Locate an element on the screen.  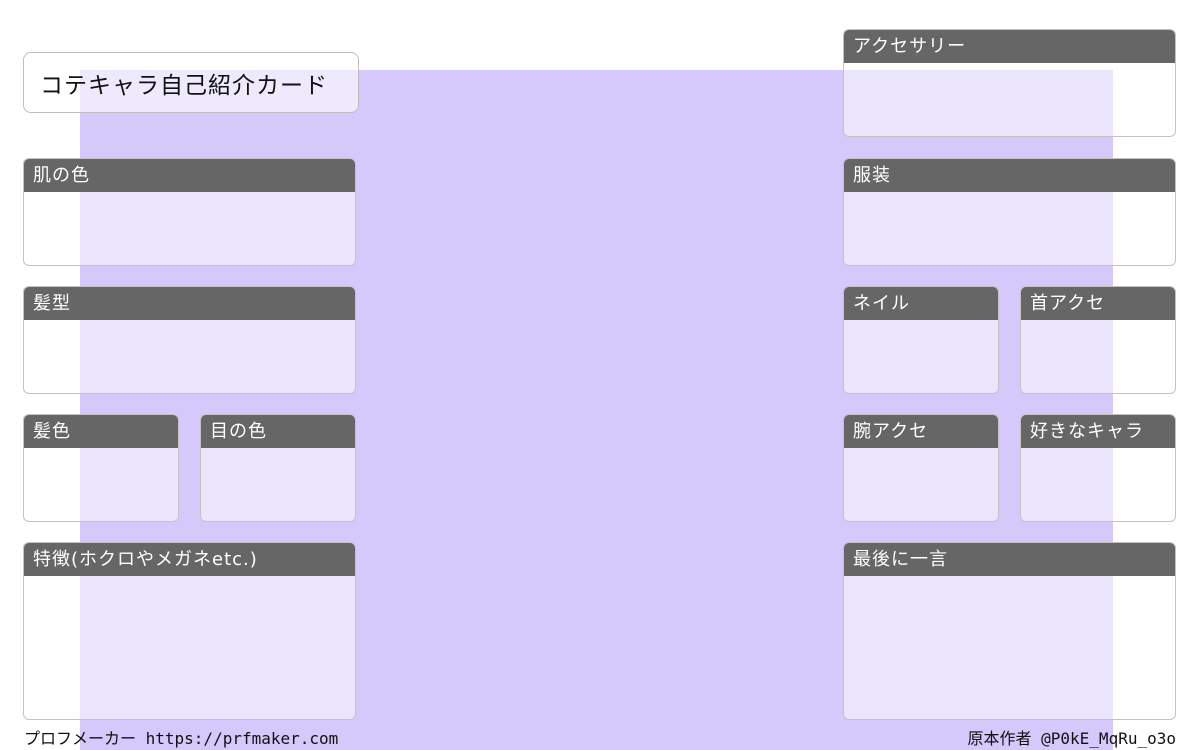
panel-hairstyle: 髪型 is located at coordinates (189, 340).